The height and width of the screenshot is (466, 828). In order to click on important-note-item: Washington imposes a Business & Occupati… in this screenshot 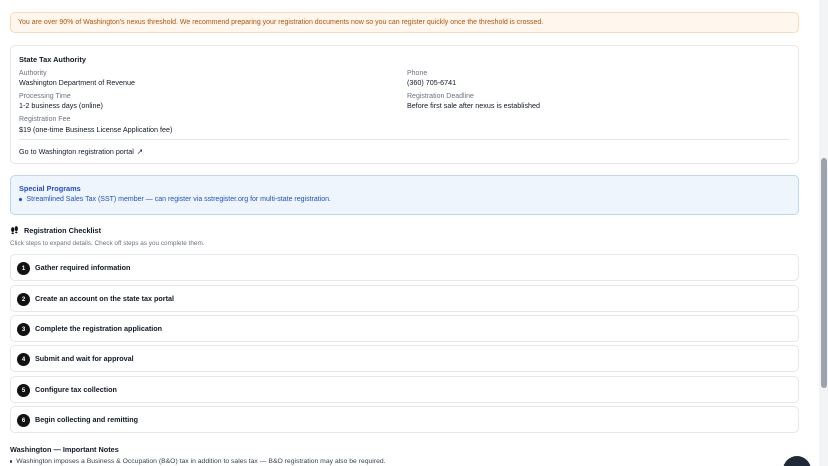, I will do `click(198, 461)`.